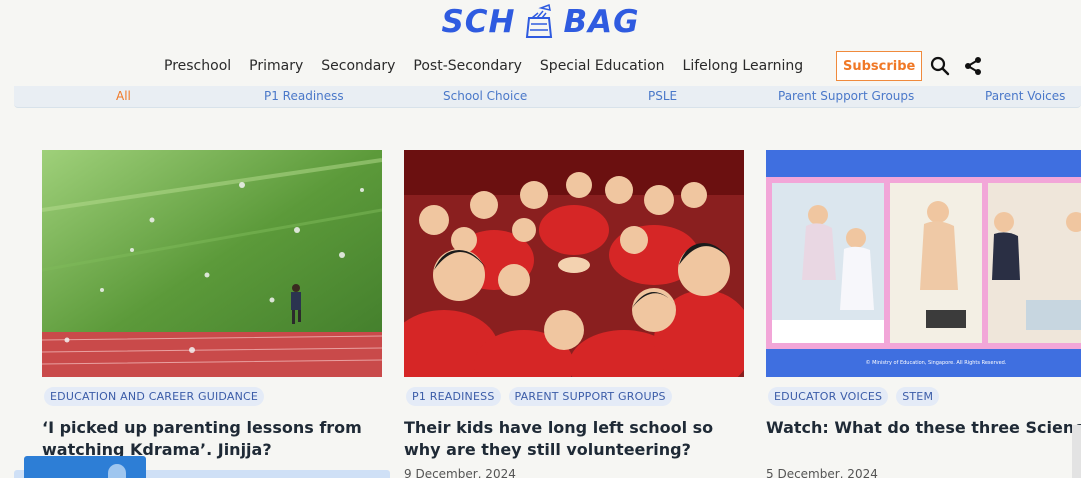 This screenshot has width=1081, height=478. What do you see at coordinates (467, 66) in the screenshot?
I see `nav-post-secondary: Post-Secondary` at bounding box center [467, 66].